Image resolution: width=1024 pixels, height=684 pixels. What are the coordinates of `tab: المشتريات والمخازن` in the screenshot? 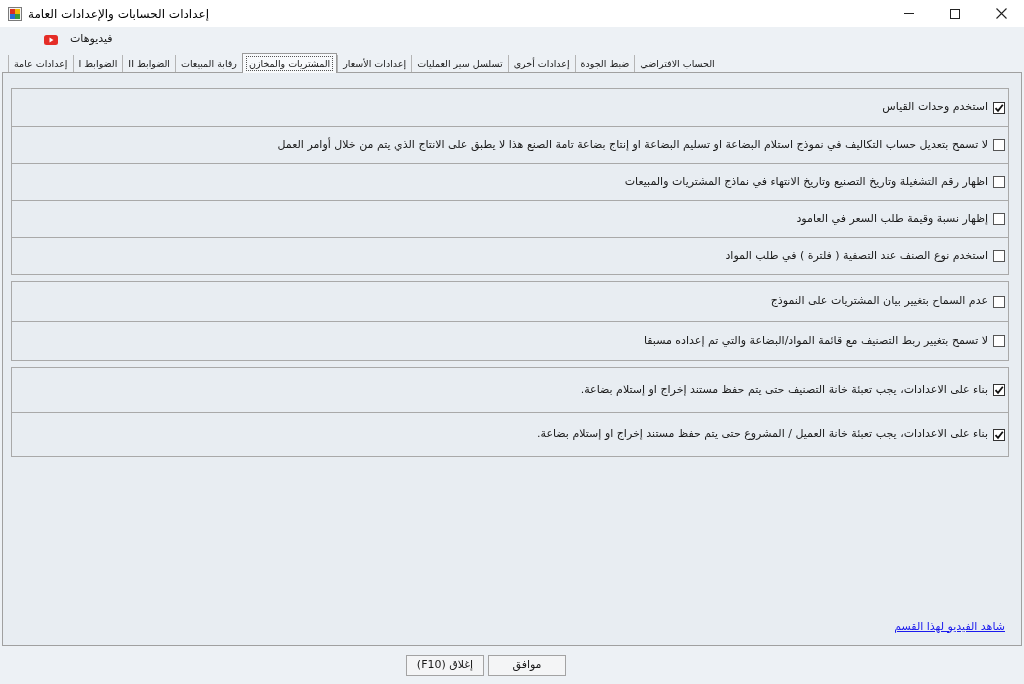 It's located at (289, 63).